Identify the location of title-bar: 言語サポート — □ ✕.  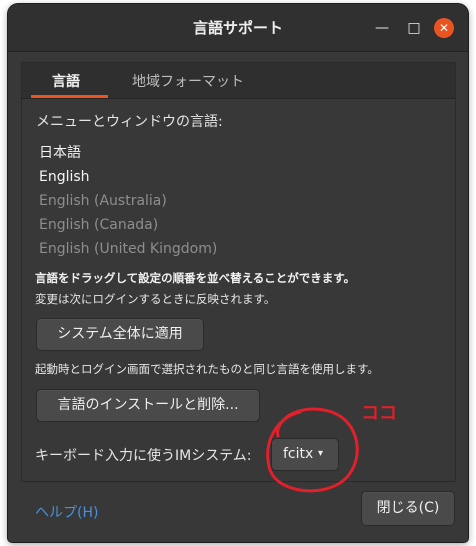
(238, 28).